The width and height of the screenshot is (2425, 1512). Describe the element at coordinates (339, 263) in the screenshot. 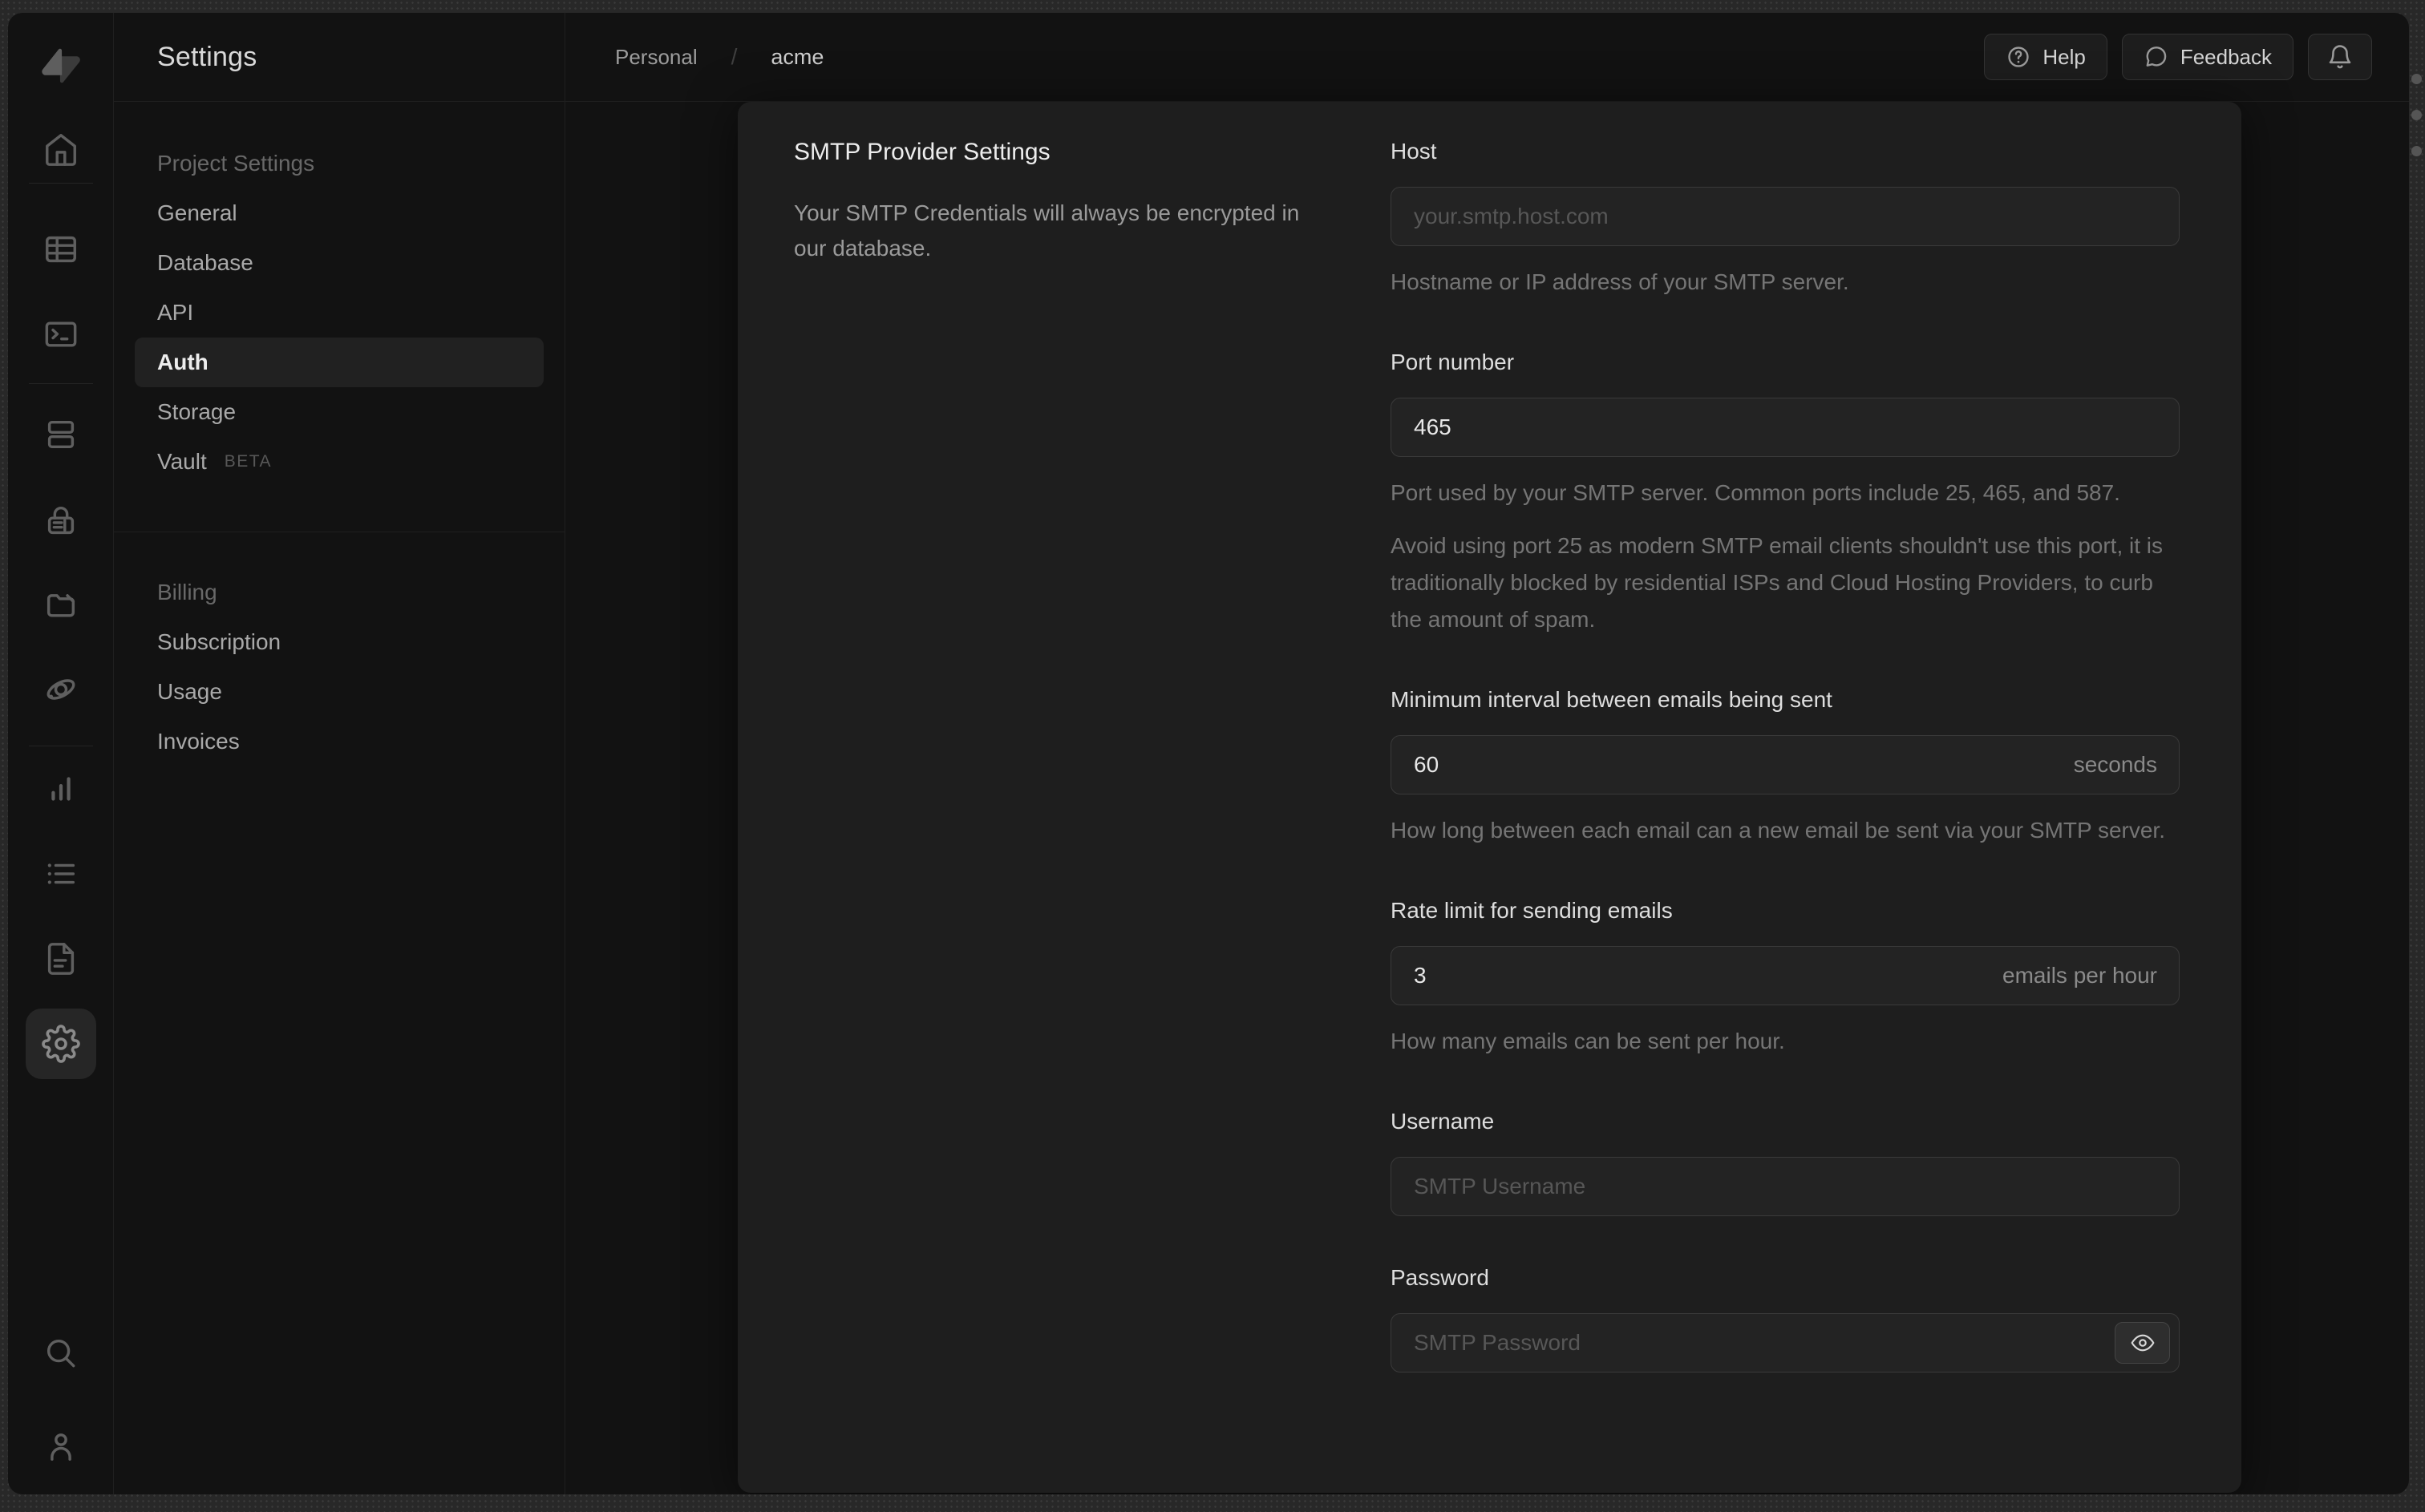

I see `nav-item-database: Database` at that location.